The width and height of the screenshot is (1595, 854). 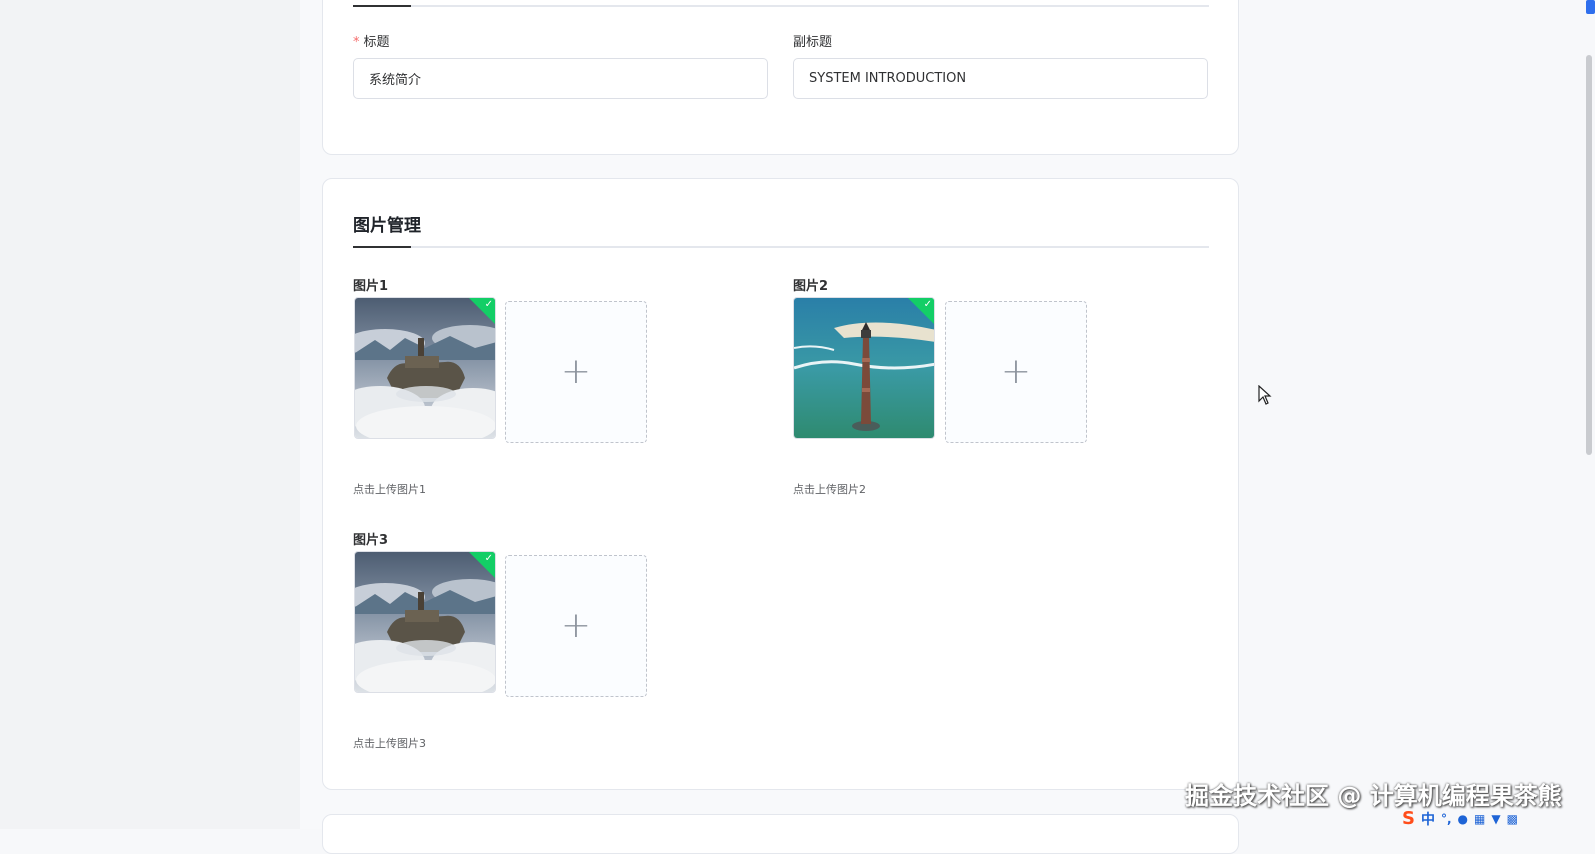 What do you see at coordinates (1463, 819) in the screenshot?
I see `microphone-icon: ●` at bounding box center [1463, 819].